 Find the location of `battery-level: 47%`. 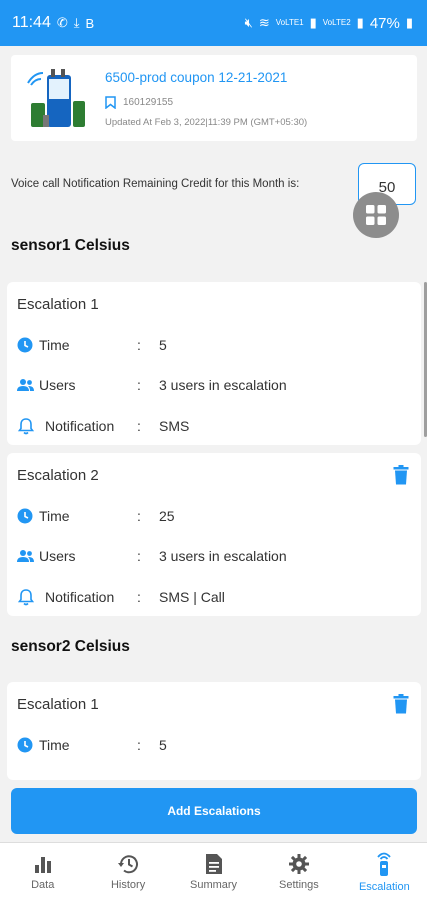

battery-level: 47% is located at coordinates (384, 23).